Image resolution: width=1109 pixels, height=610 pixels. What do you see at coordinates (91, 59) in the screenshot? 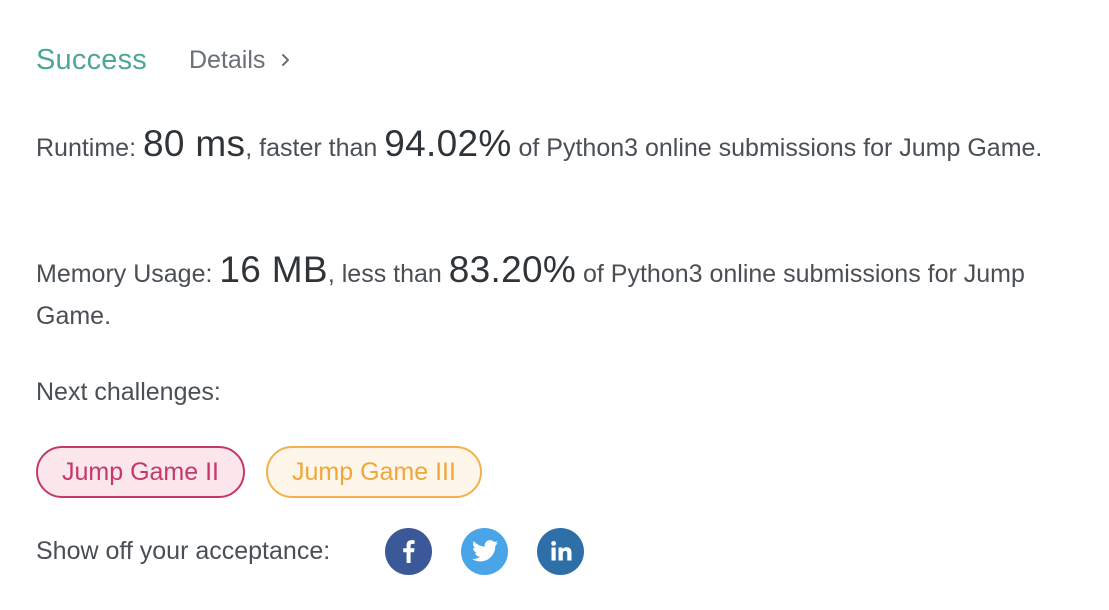
I see `status-label: Success` at bounding box center [91, 59].